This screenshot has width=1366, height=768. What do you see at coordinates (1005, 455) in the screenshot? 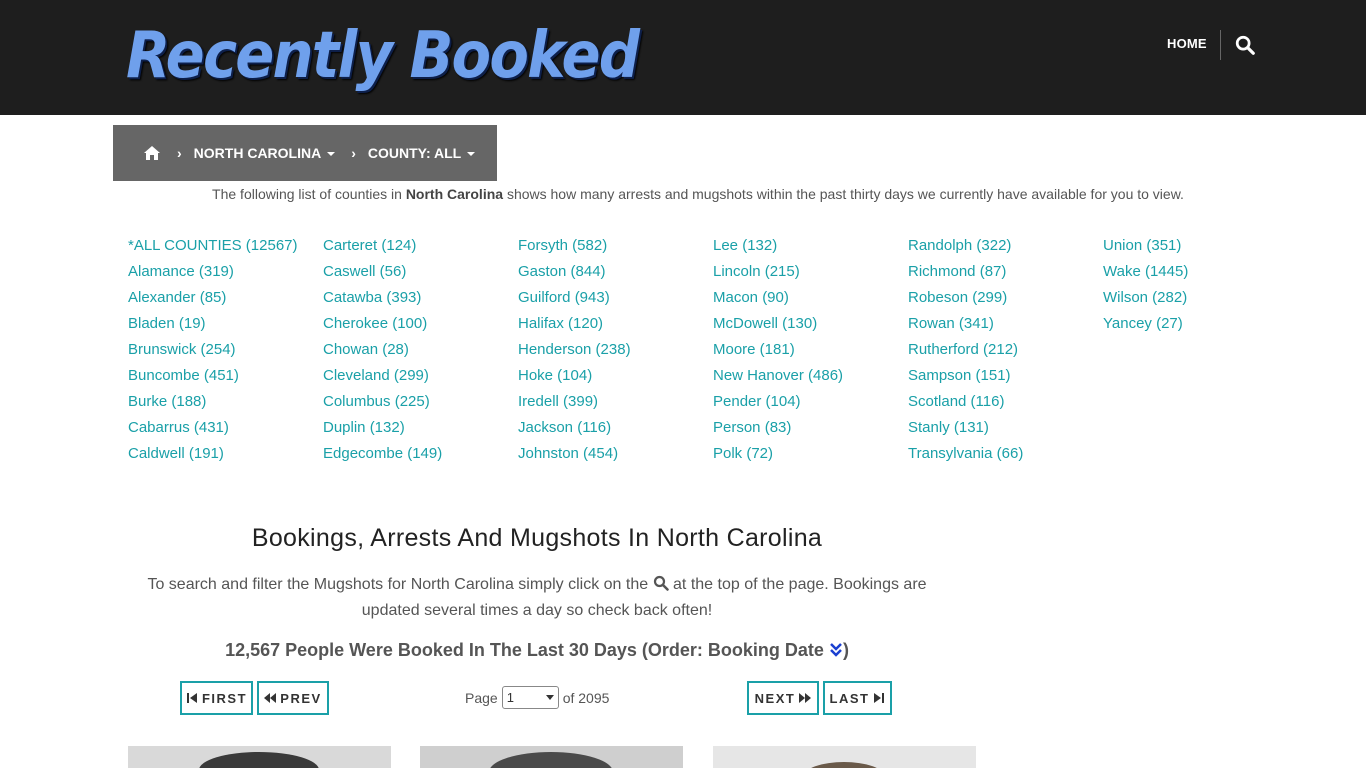
I see `county-link: Transylvania (66)` at bounding box center [1005, 455].